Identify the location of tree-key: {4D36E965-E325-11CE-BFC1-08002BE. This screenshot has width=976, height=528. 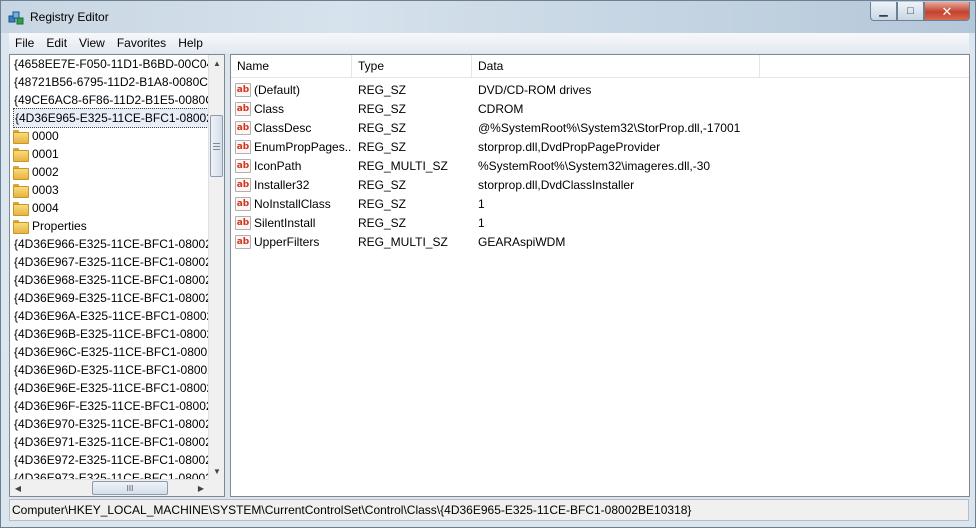
(109, 118).